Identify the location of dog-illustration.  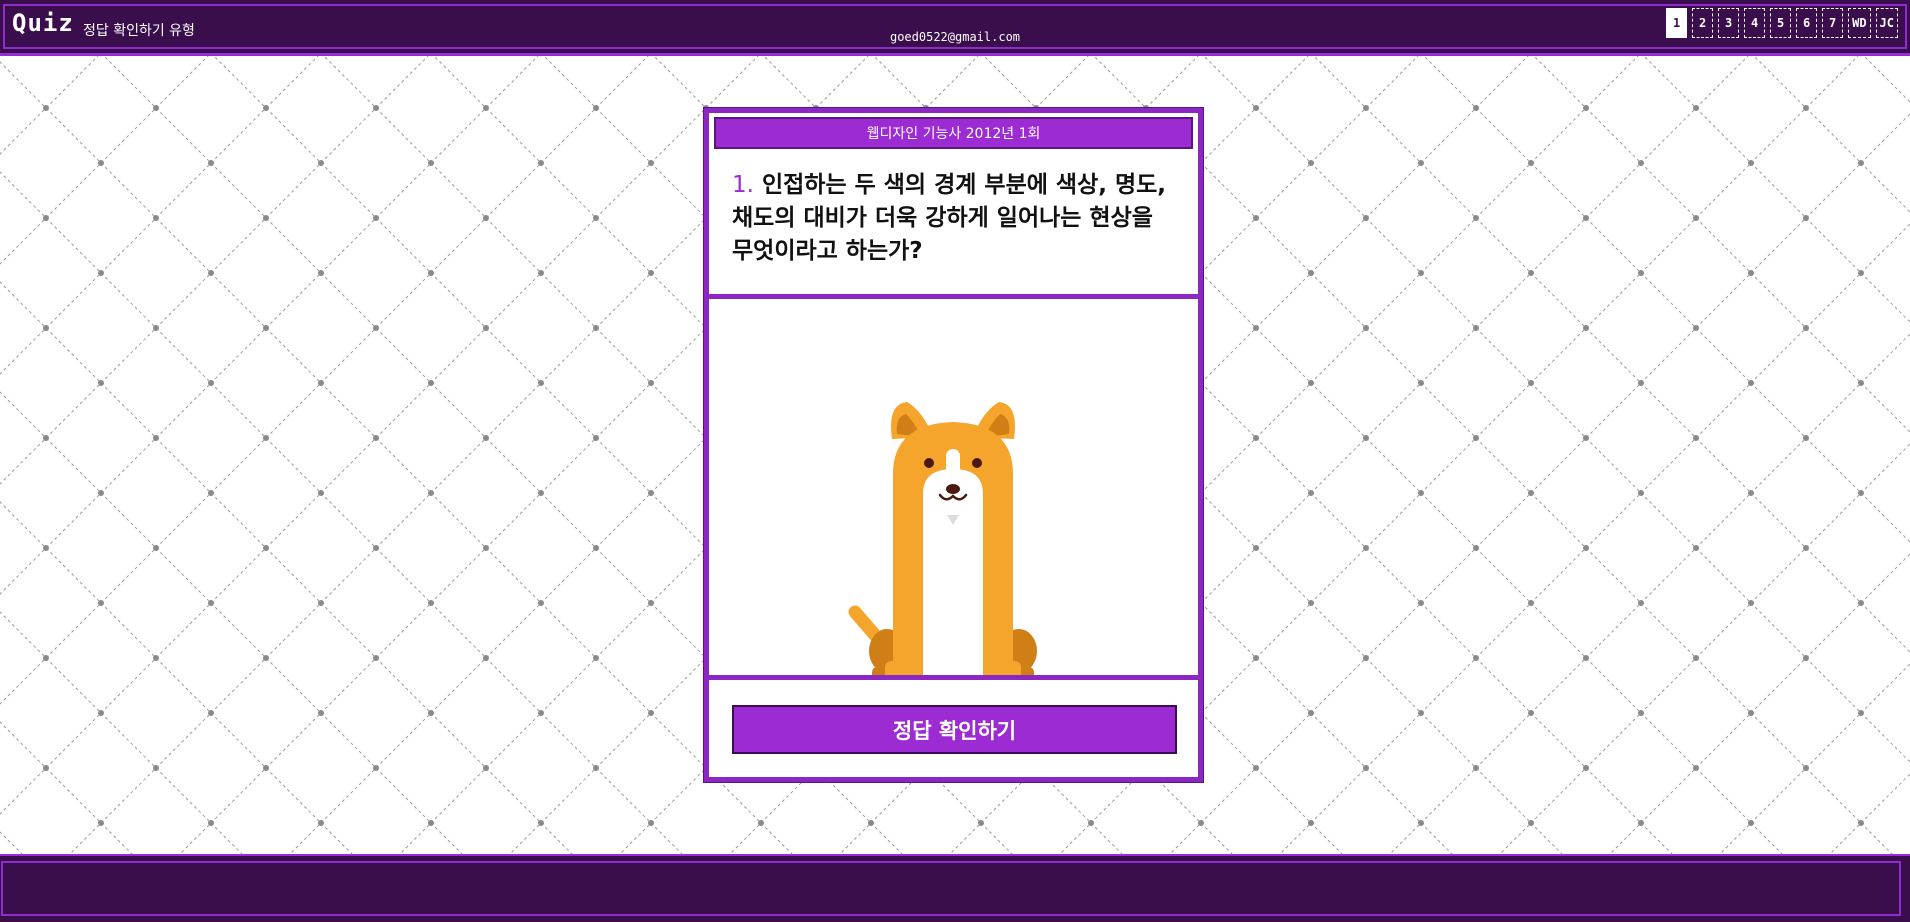
(942, 540).